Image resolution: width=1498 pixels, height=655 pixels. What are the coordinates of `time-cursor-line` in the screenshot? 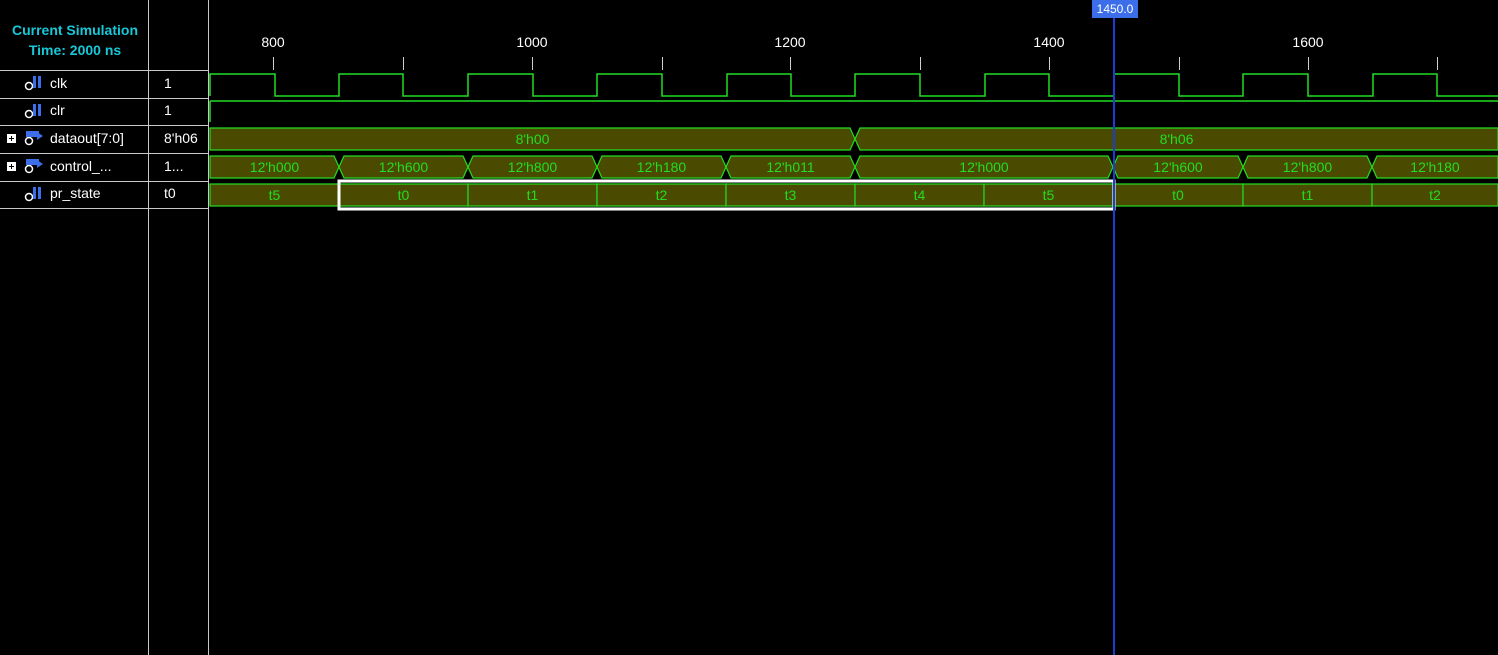 It's located at (1114, 336).